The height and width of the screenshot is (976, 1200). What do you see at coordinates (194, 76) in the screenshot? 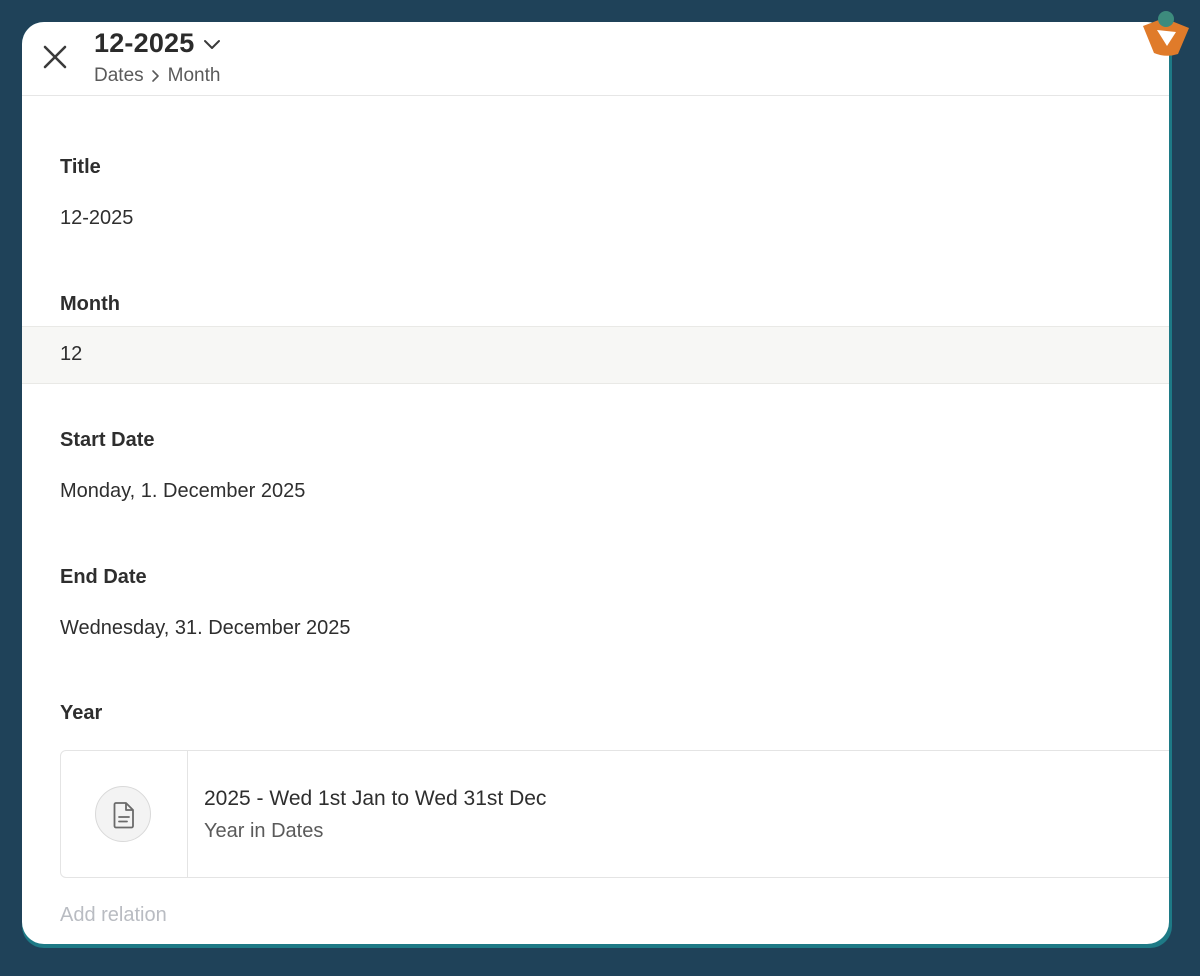
I see `breadcrumb-item-month: Month` at bounding box center [194, 76].